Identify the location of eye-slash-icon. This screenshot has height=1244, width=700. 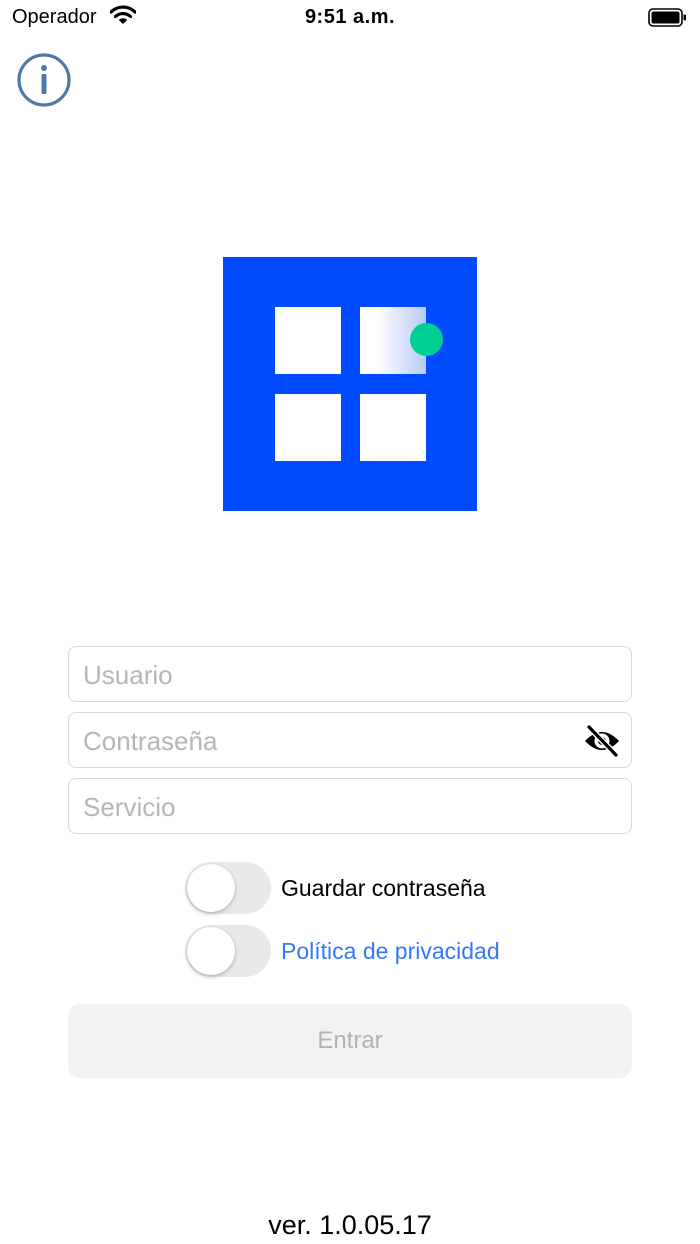
(602, 741).